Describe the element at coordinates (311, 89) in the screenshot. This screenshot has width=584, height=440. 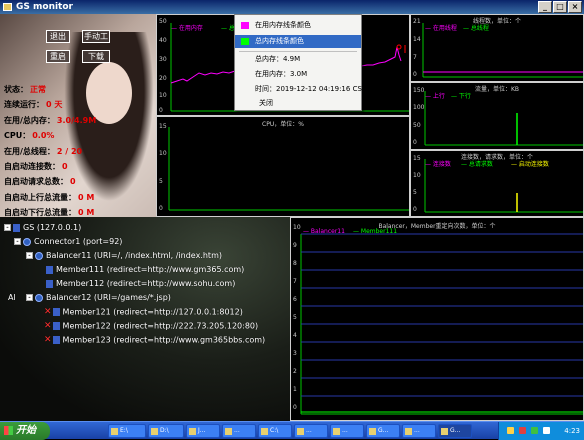
I see `menu-info-time: 时间：2019-12-12 04:19:16 CST` at that location.